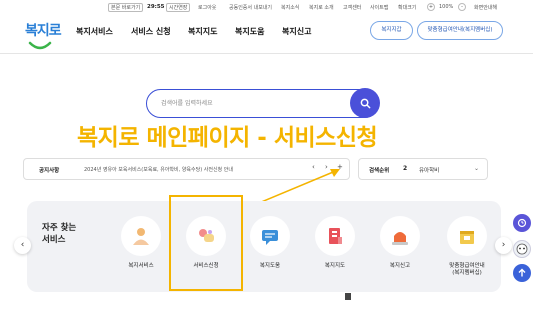  I want to click on chatbot-icon, so click(522, 249).